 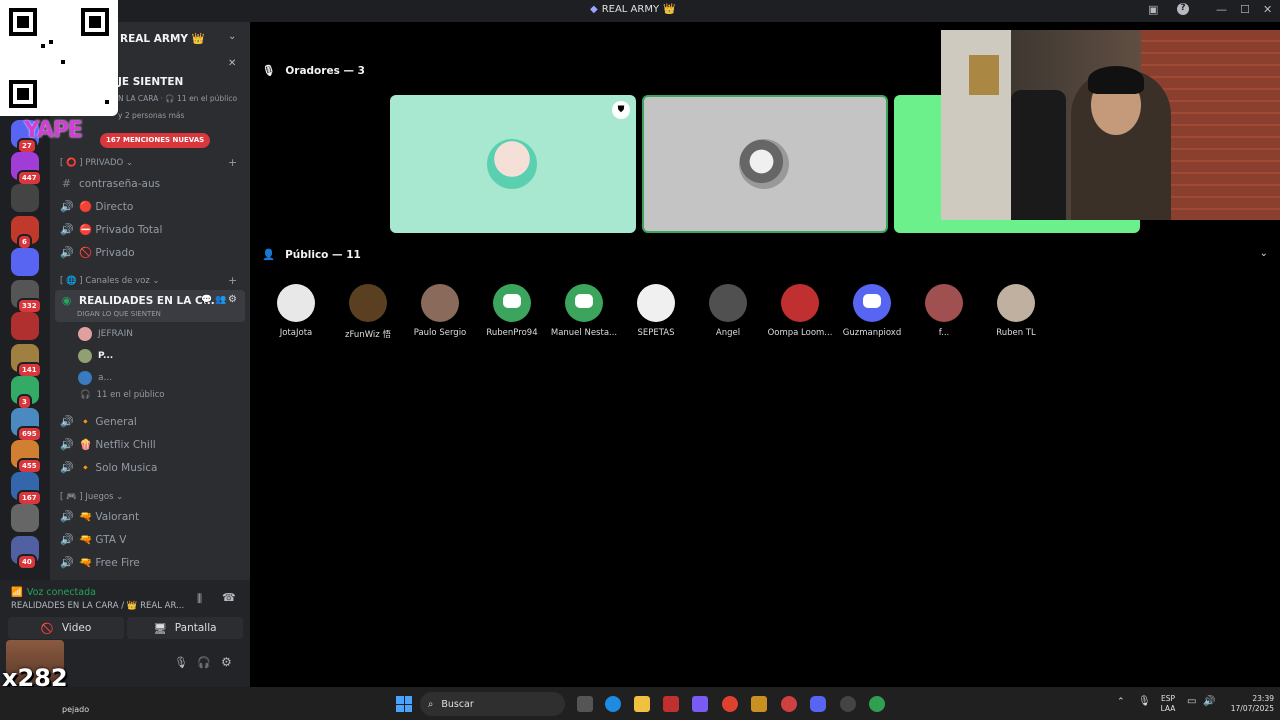 What do you see at coordinates (232, 63) in the screenshot?
I see `close-icon: ✕` at bounding box center [232, 63].